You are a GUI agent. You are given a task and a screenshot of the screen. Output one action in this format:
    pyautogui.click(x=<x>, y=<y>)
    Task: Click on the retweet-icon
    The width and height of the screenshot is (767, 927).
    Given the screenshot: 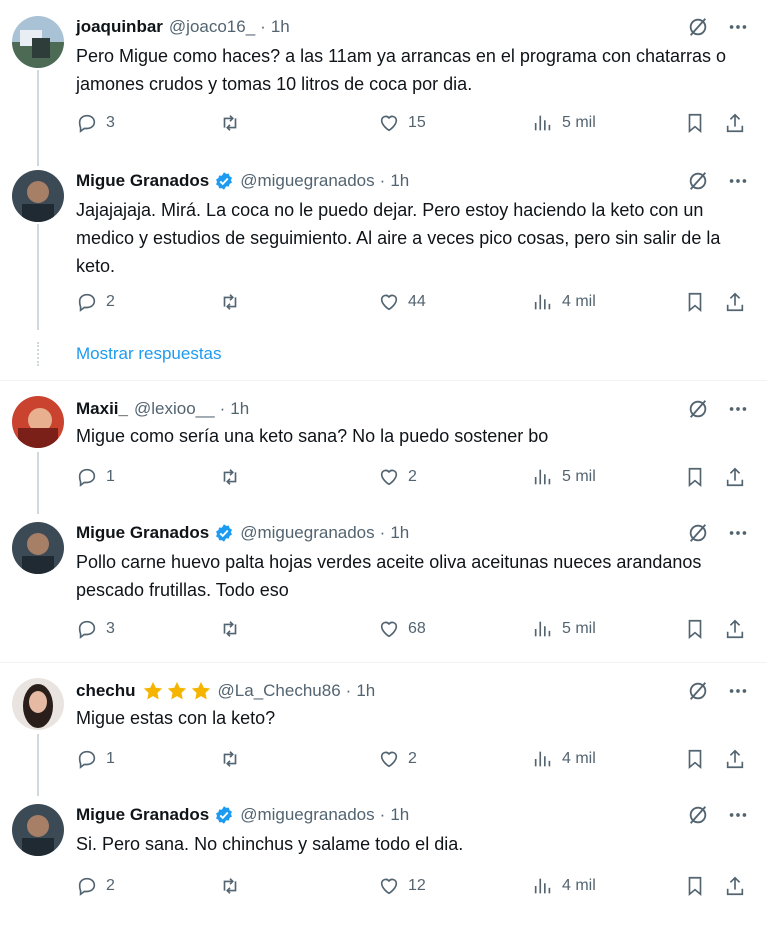 What is the action you would take?
    pyautogui.click(x=230, y=477)
    